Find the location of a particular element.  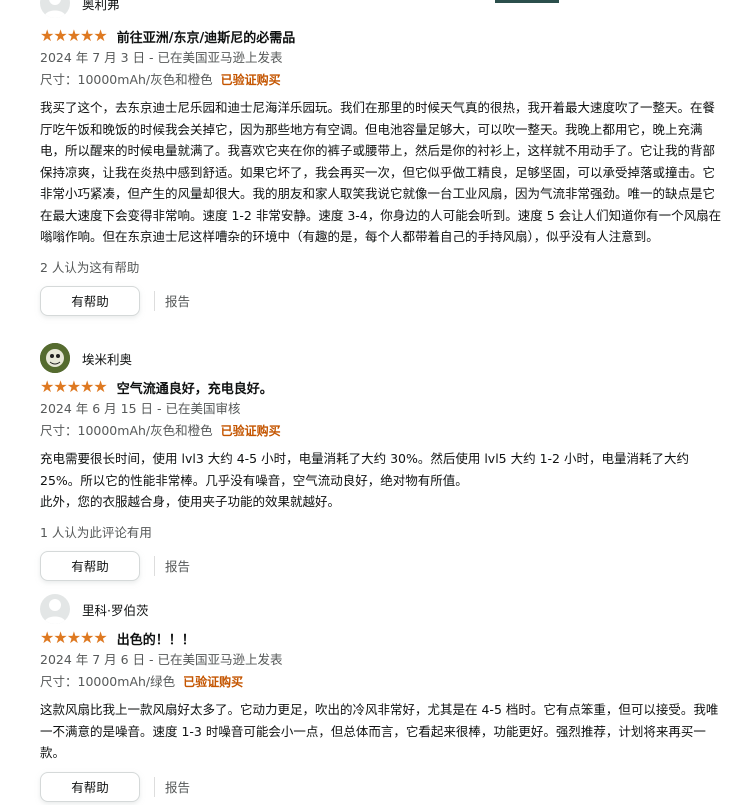

review-title: 出色的！！！ is located at coordinates (156, 638).